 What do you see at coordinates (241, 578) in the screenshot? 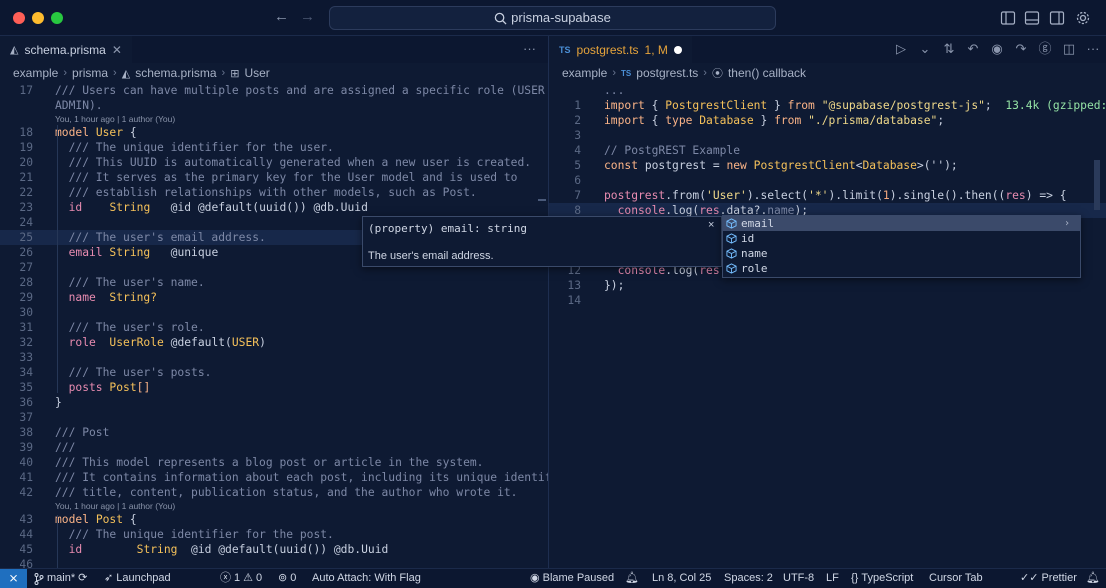
I see `problems-status: ⓧ 1 ⚠ 0` at bounding box center [241, 578].